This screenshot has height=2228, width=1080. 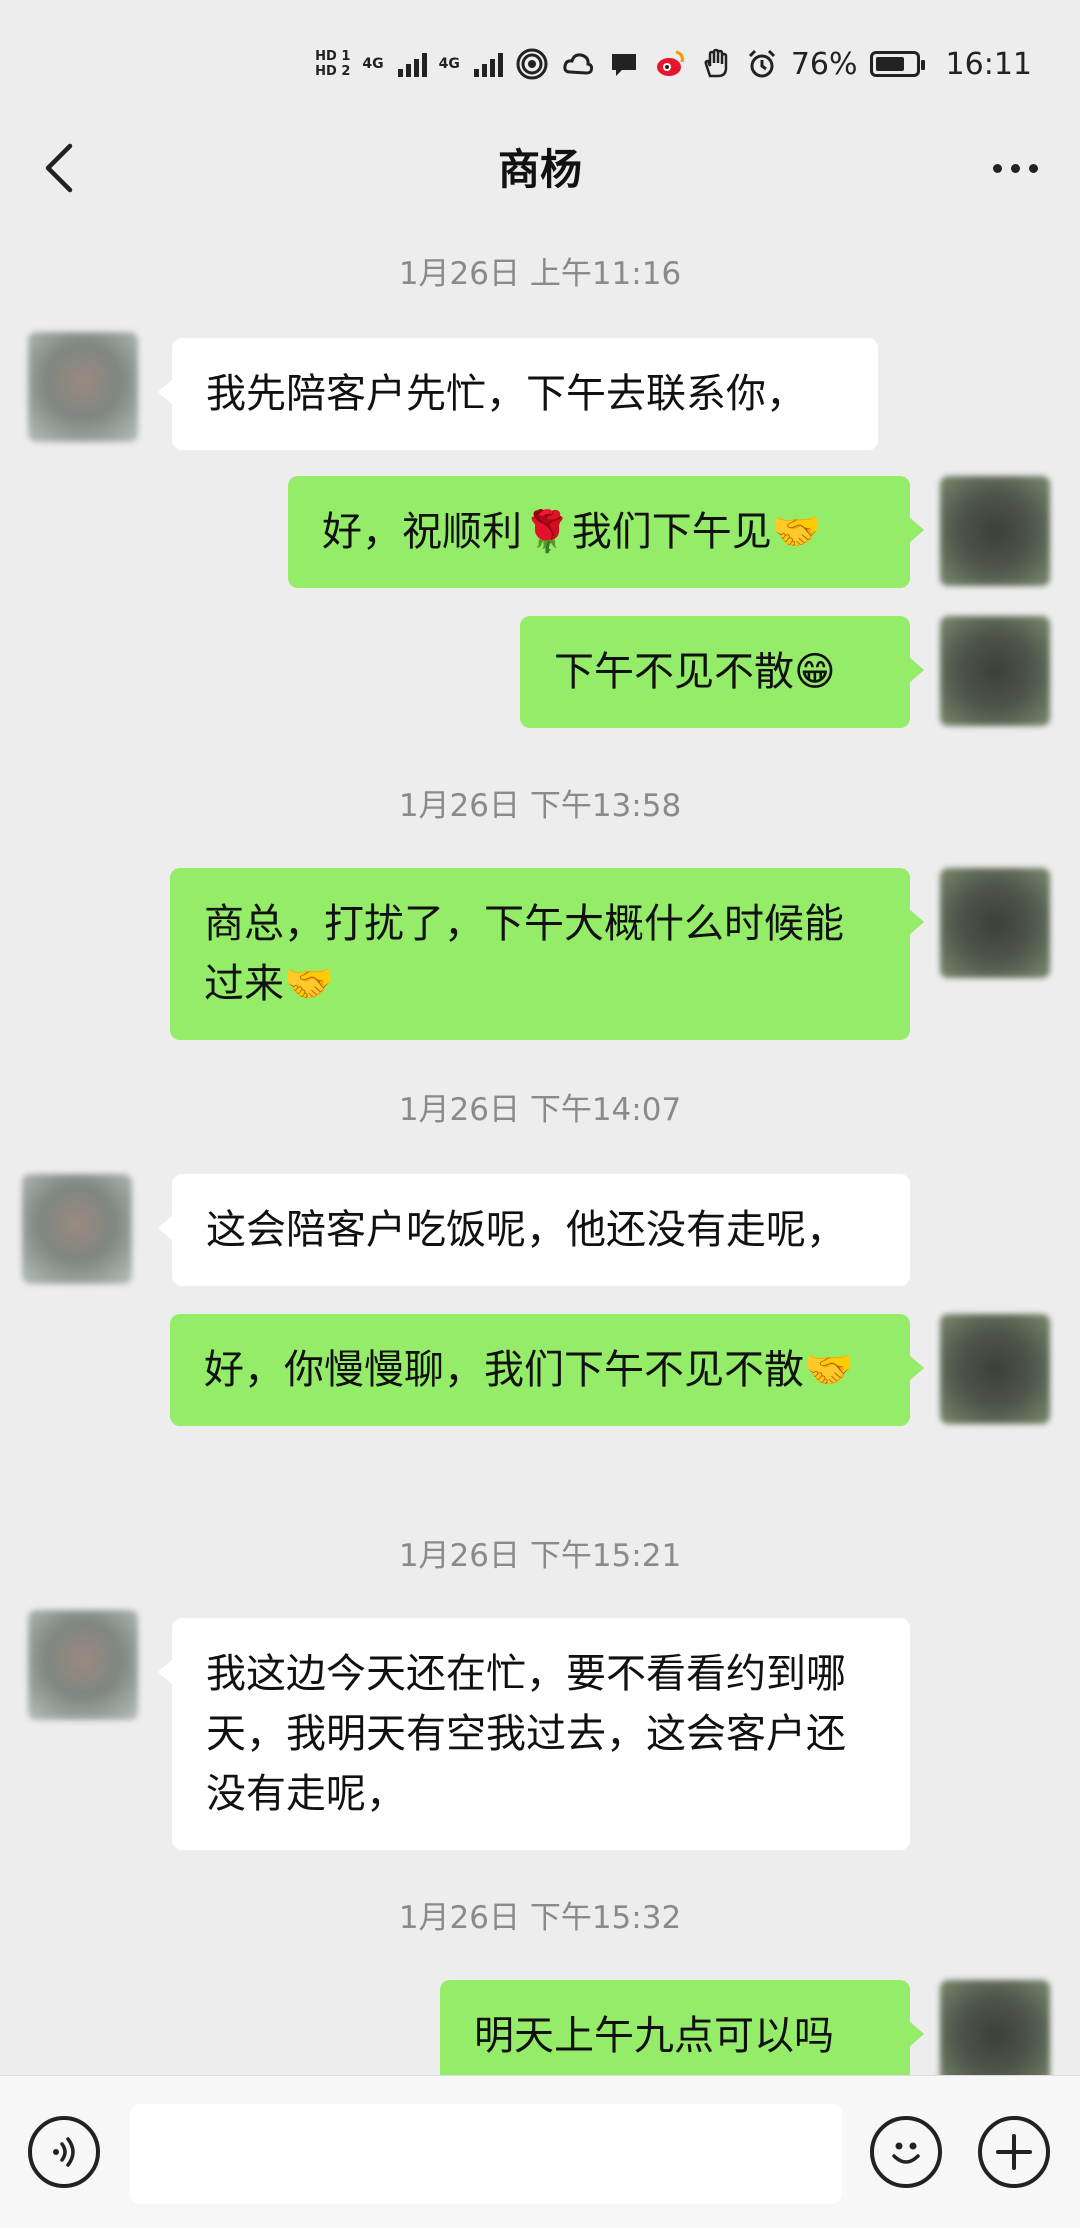 I want to click on message-icon, so click(x=624, y=64).